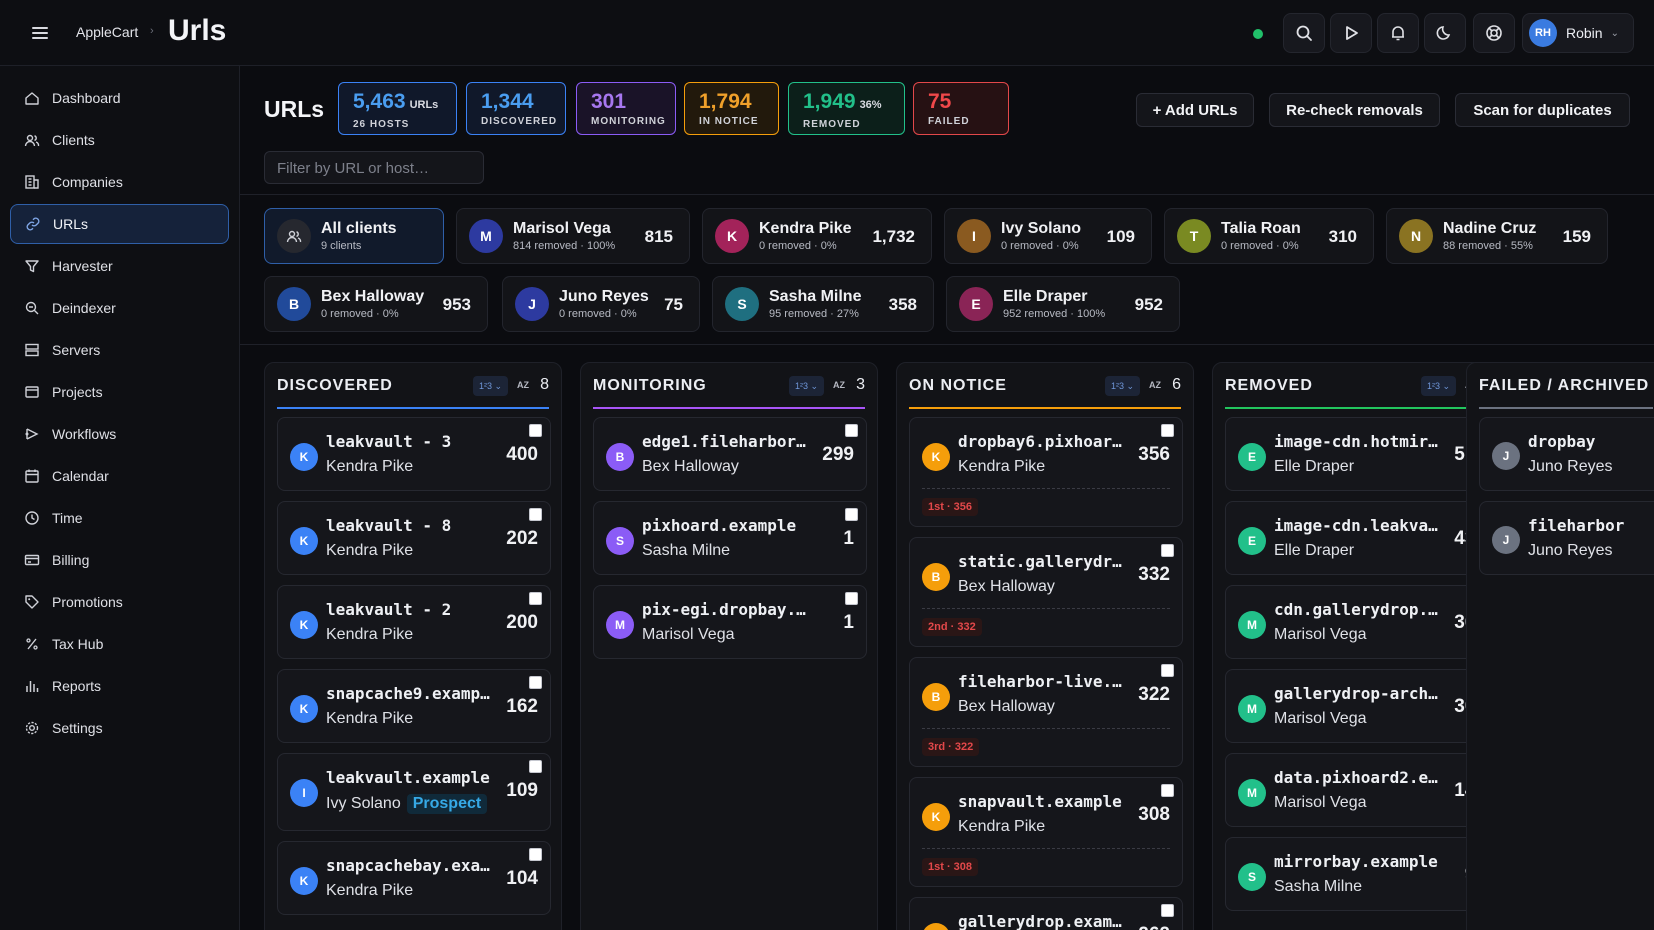 The image size is (1654, 930). I want to click on user-menu: RH Robin ⌄, so click(1578, 33).